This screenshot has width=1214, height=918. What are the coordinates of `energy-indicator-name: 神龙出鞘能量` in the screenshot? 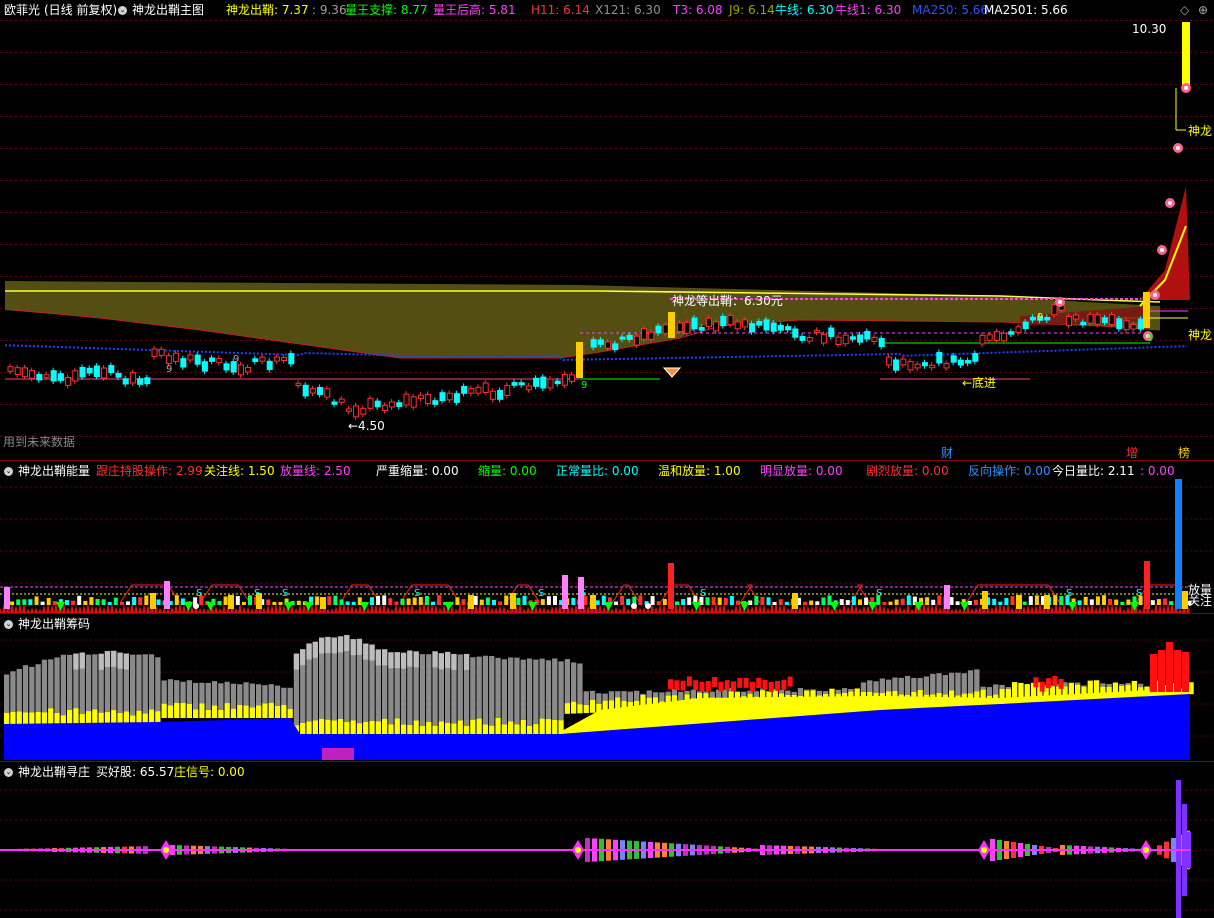 It's located at (54, 471).